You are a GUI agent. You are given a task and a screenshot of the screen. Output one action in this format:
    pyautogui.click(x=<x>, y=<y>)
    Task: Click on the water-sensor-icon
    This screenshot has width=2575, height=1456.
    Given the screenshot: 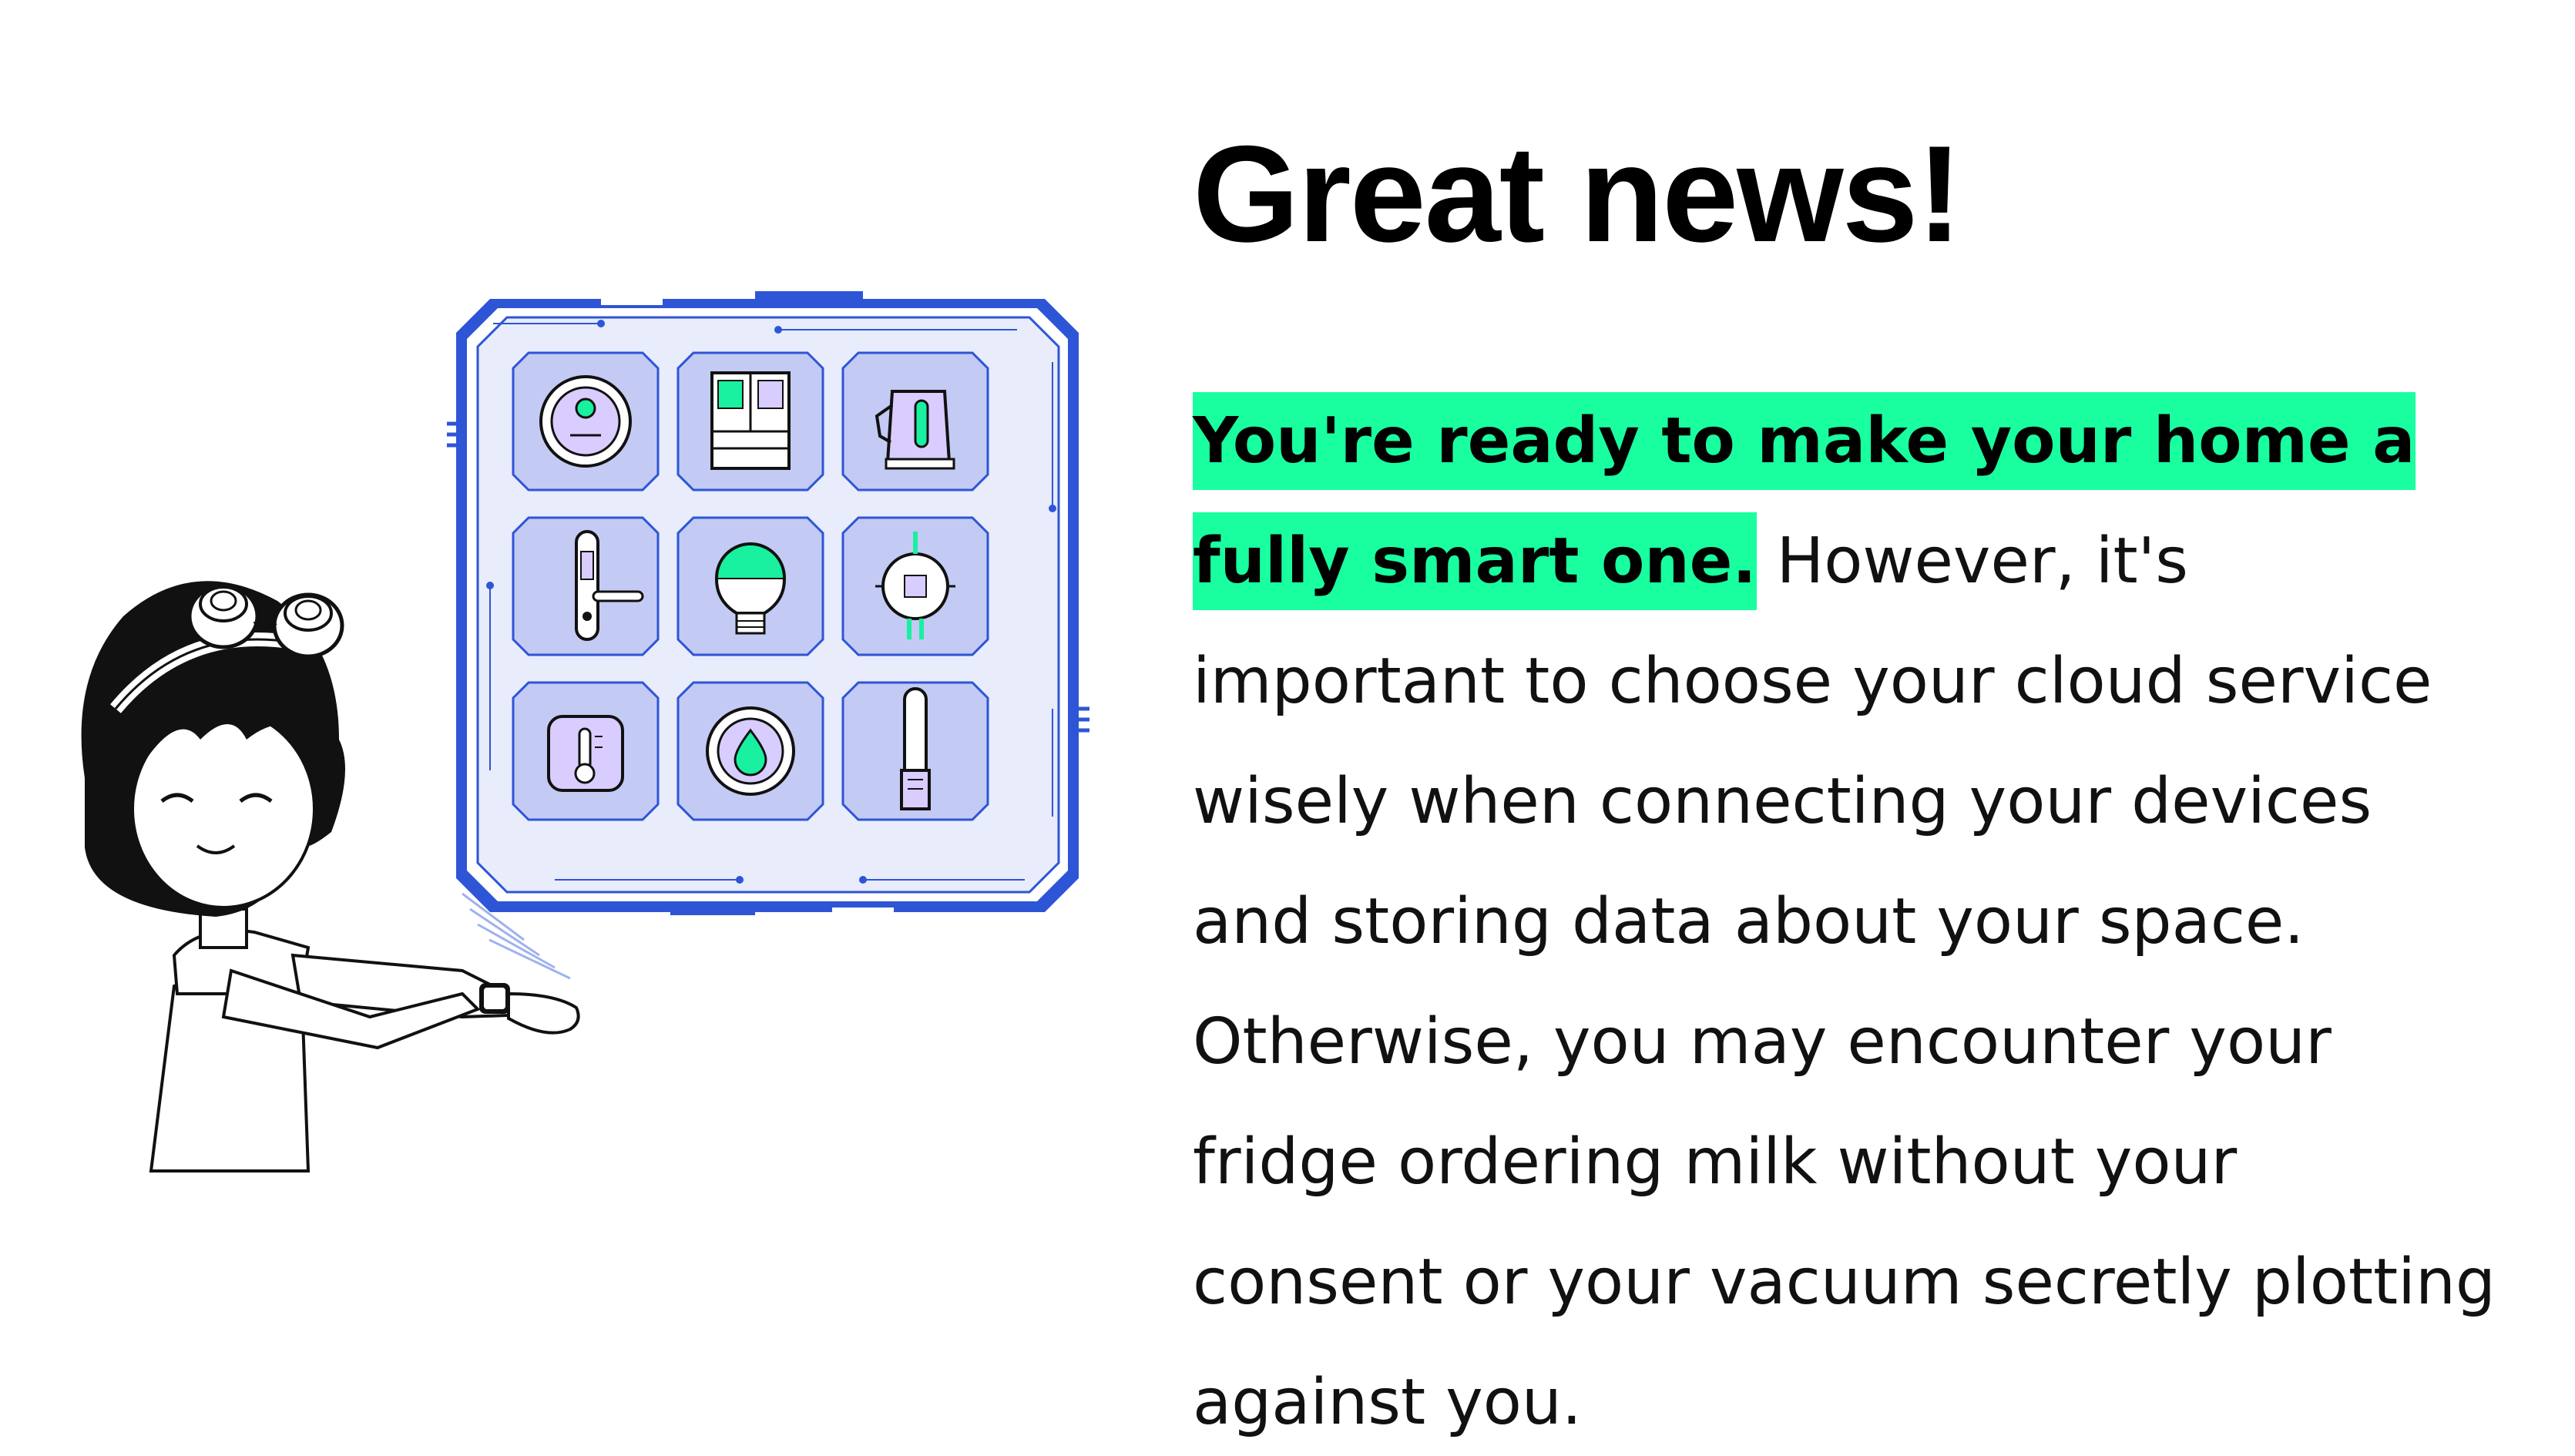 What is the action you would take?
    pyautogui.click(x=750, y=751)
    